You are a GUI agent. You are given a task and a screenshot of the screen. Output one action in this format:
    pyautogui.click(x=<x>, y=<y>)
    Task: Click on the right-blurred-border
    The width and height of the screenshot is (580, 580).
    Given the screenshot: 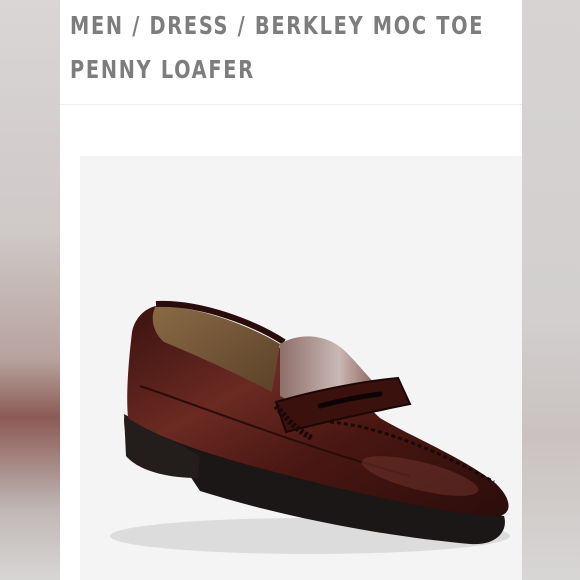 What is the action you would take?
    pyautogui.click(x=551, y=290)
    